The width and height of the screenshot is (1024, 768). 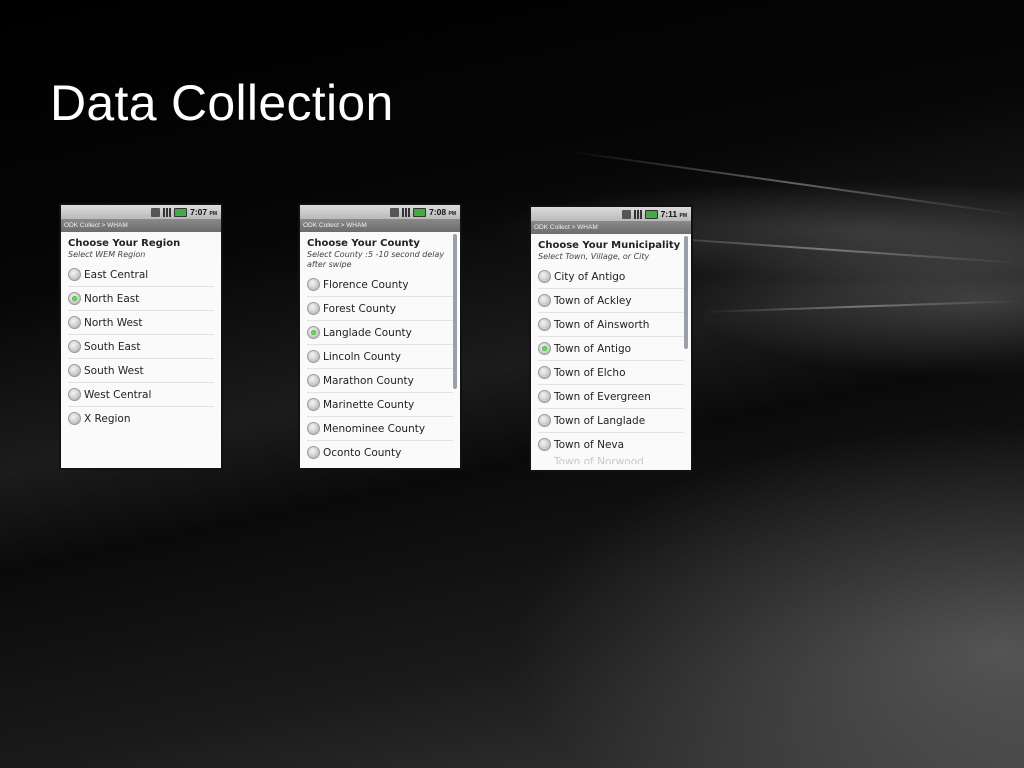 I want to click on option-label: Town of Evergreen, so click(x=602, y=396).